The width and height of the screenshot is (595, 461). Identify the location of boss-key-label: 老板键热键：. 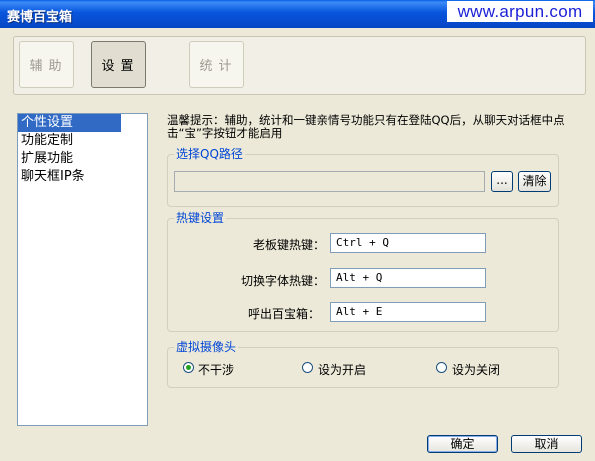
(289, 245).